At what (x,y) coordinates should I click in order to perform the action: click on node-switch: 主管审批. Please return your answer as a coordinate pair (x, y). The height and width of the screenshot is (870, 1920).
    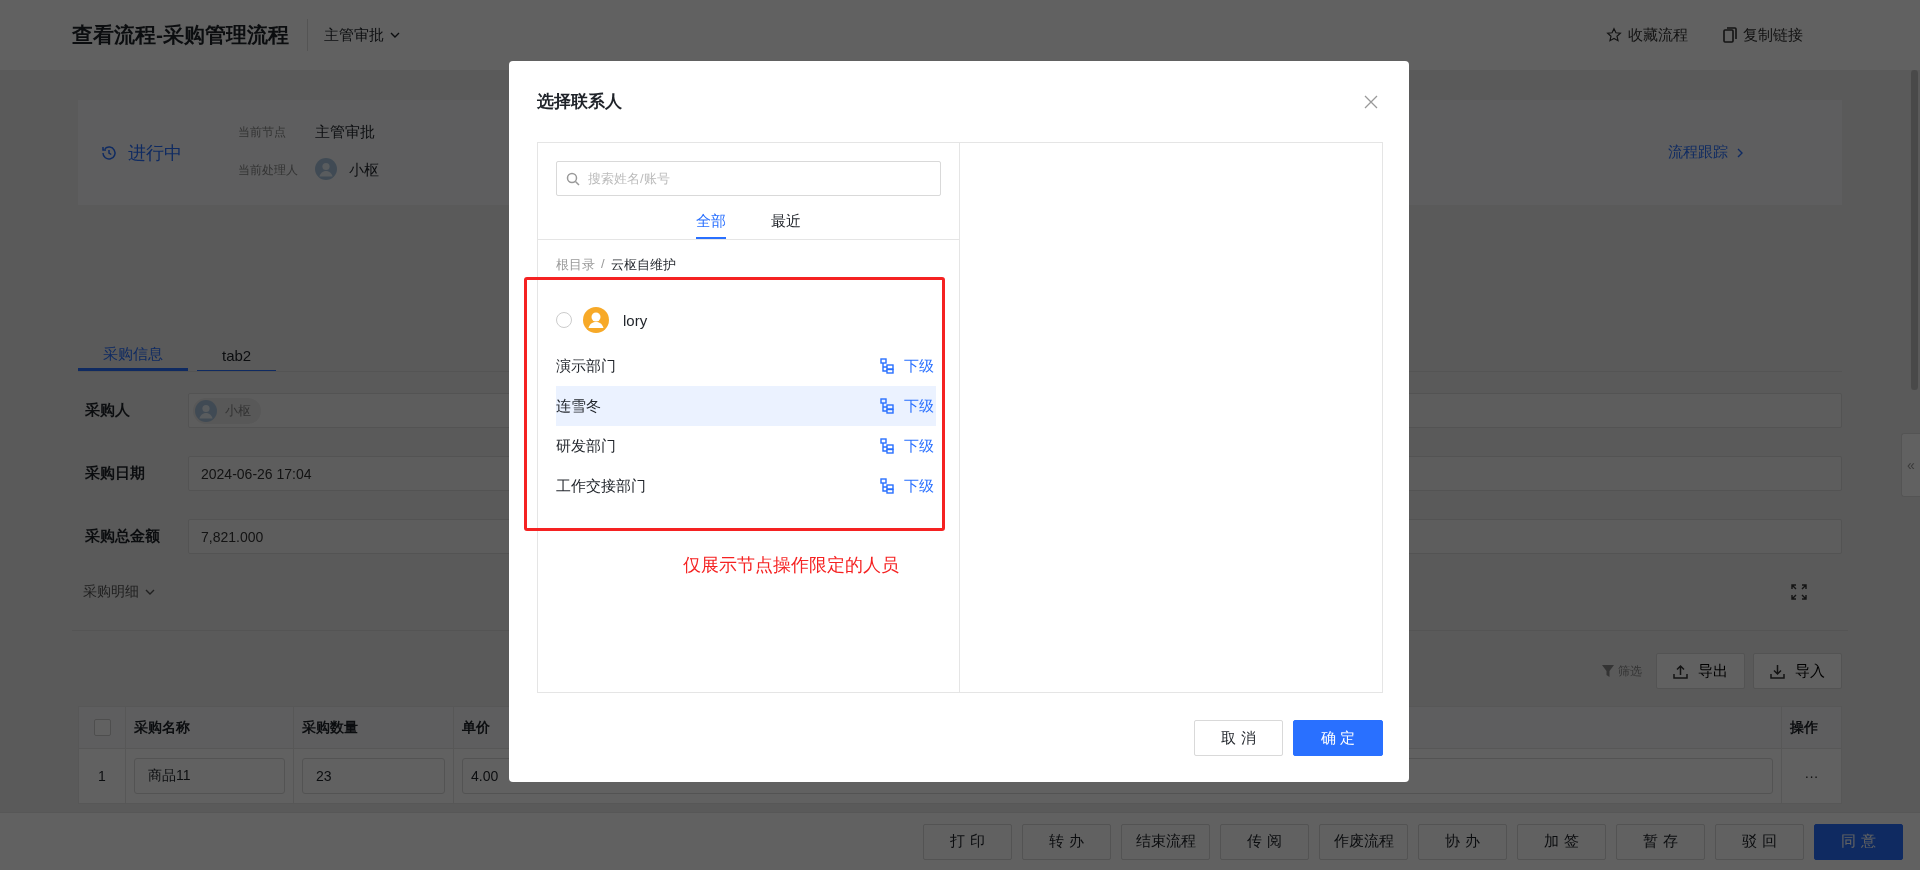
    Looking at the image, I should click on (362, 35).